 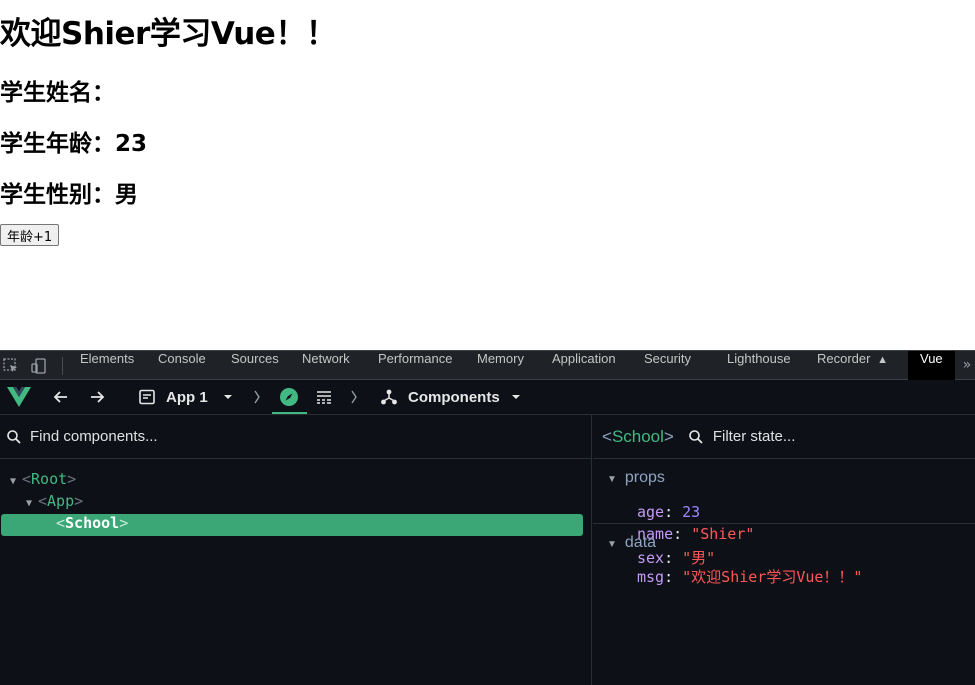 I want to click on props-section: ▼ props age: 23 name: "Shier" sex: "男", so click(x=784, y=518).